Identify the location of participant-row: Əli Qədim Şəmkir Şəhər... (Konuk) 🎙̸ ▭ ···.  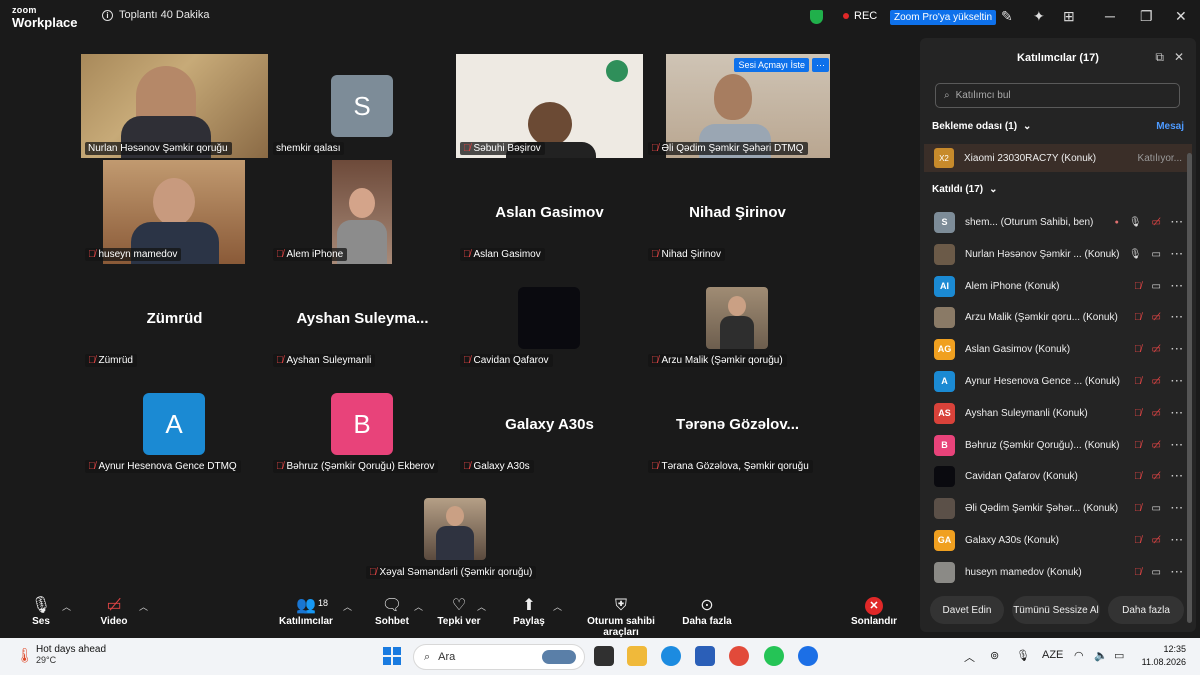
(1054, 508).